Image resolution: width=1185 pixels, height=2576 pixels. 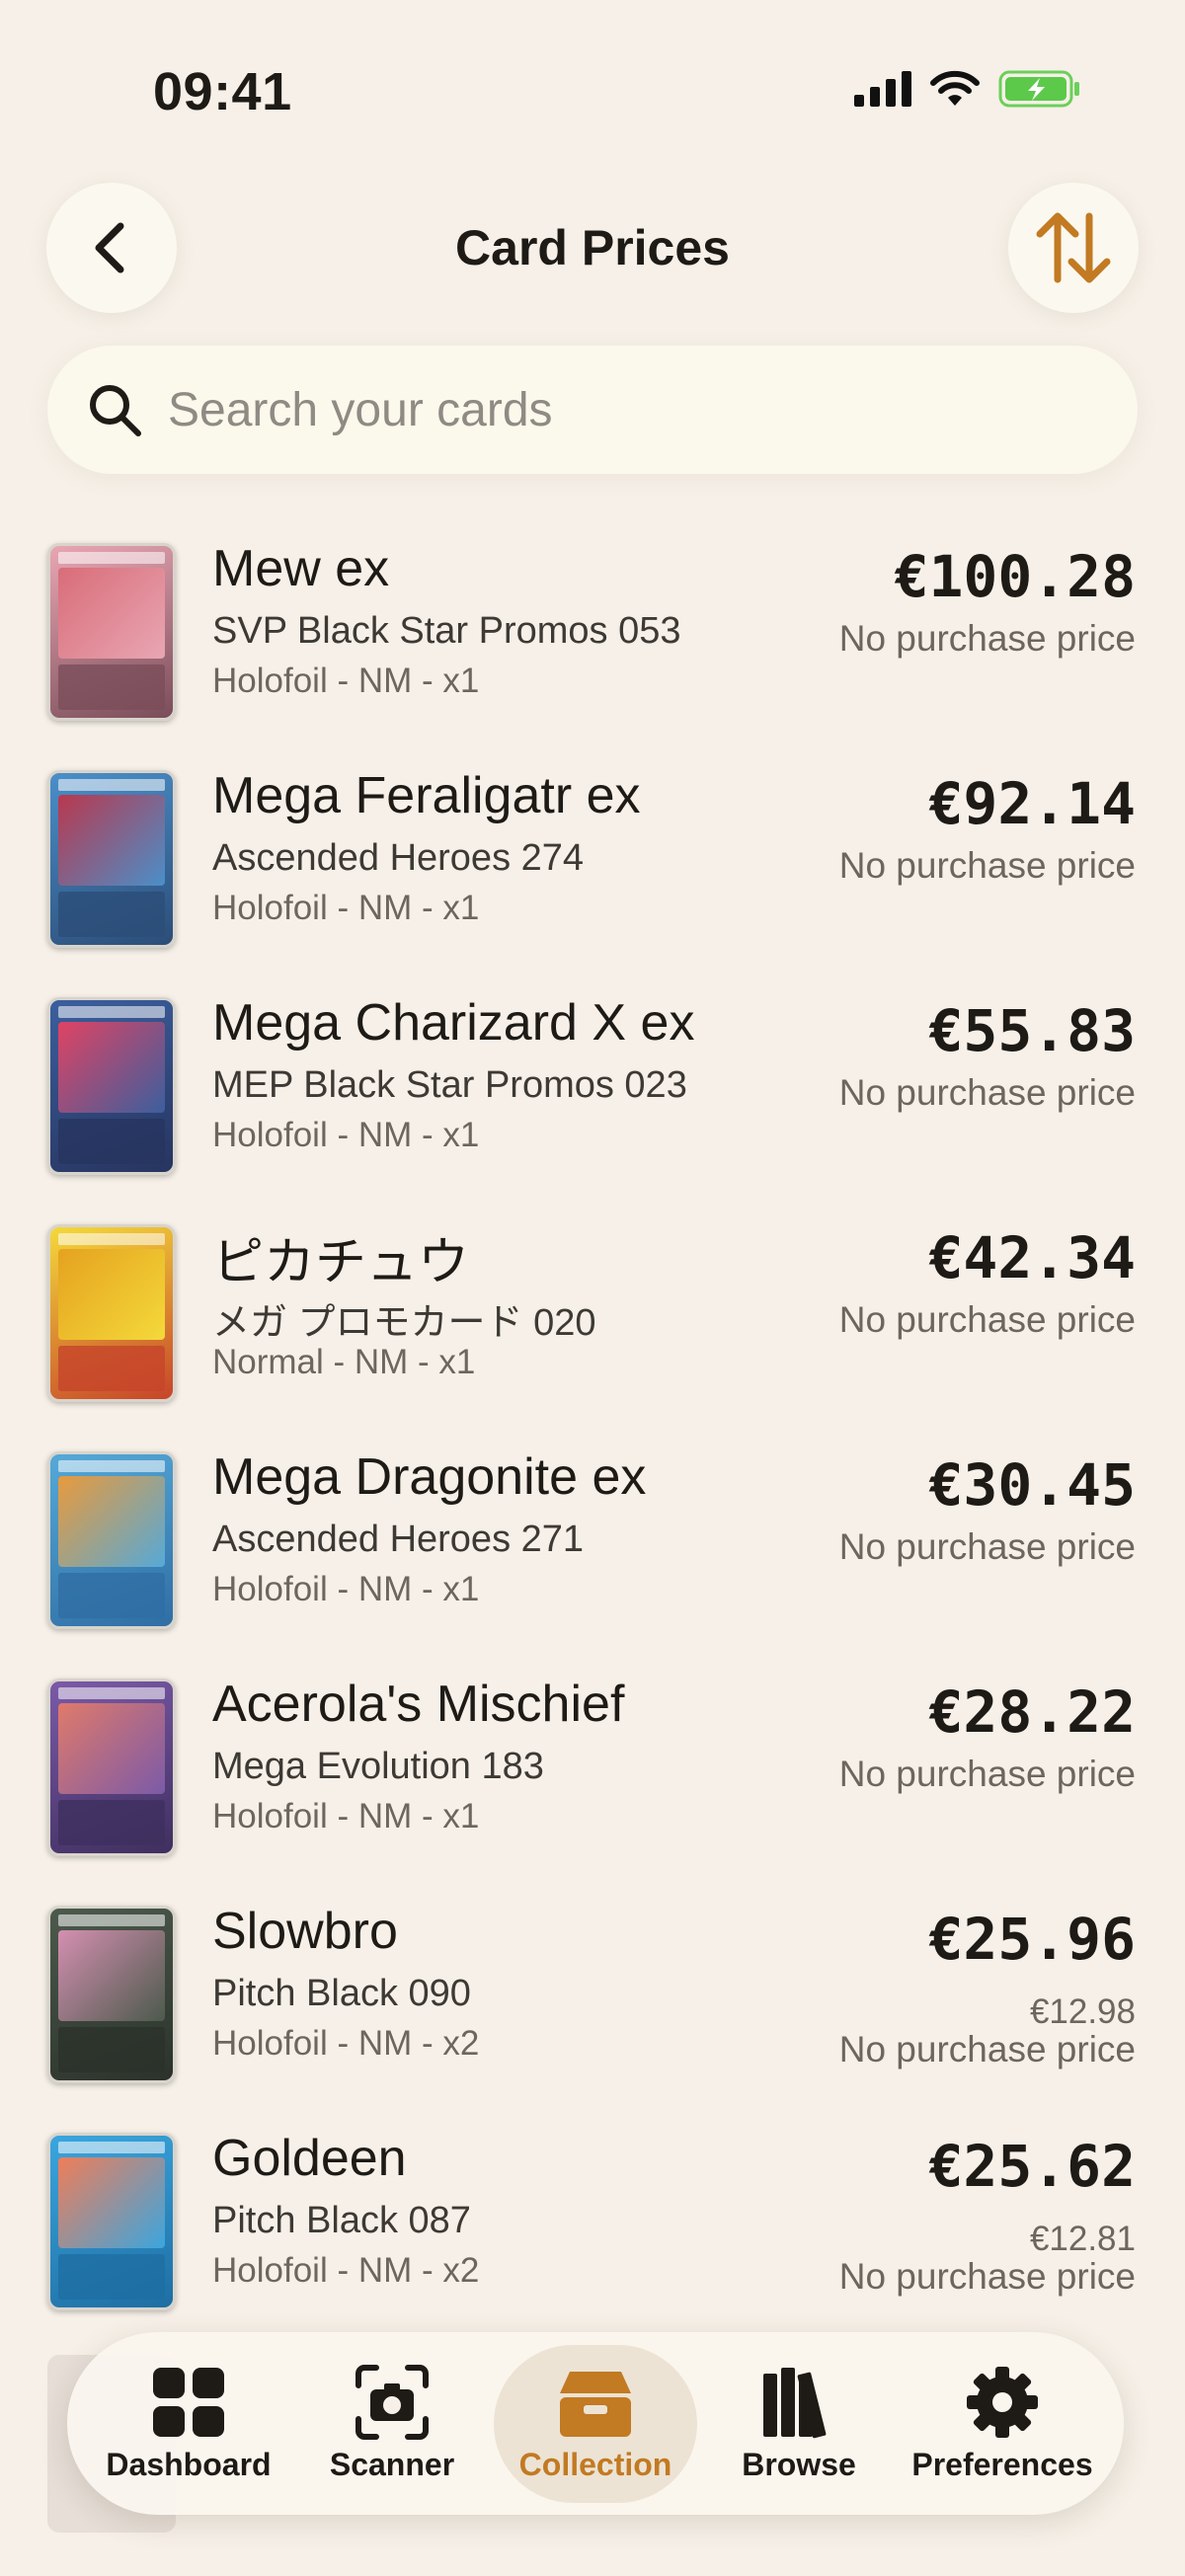 I want to click on books-icon, so click(x=795, y=2403).